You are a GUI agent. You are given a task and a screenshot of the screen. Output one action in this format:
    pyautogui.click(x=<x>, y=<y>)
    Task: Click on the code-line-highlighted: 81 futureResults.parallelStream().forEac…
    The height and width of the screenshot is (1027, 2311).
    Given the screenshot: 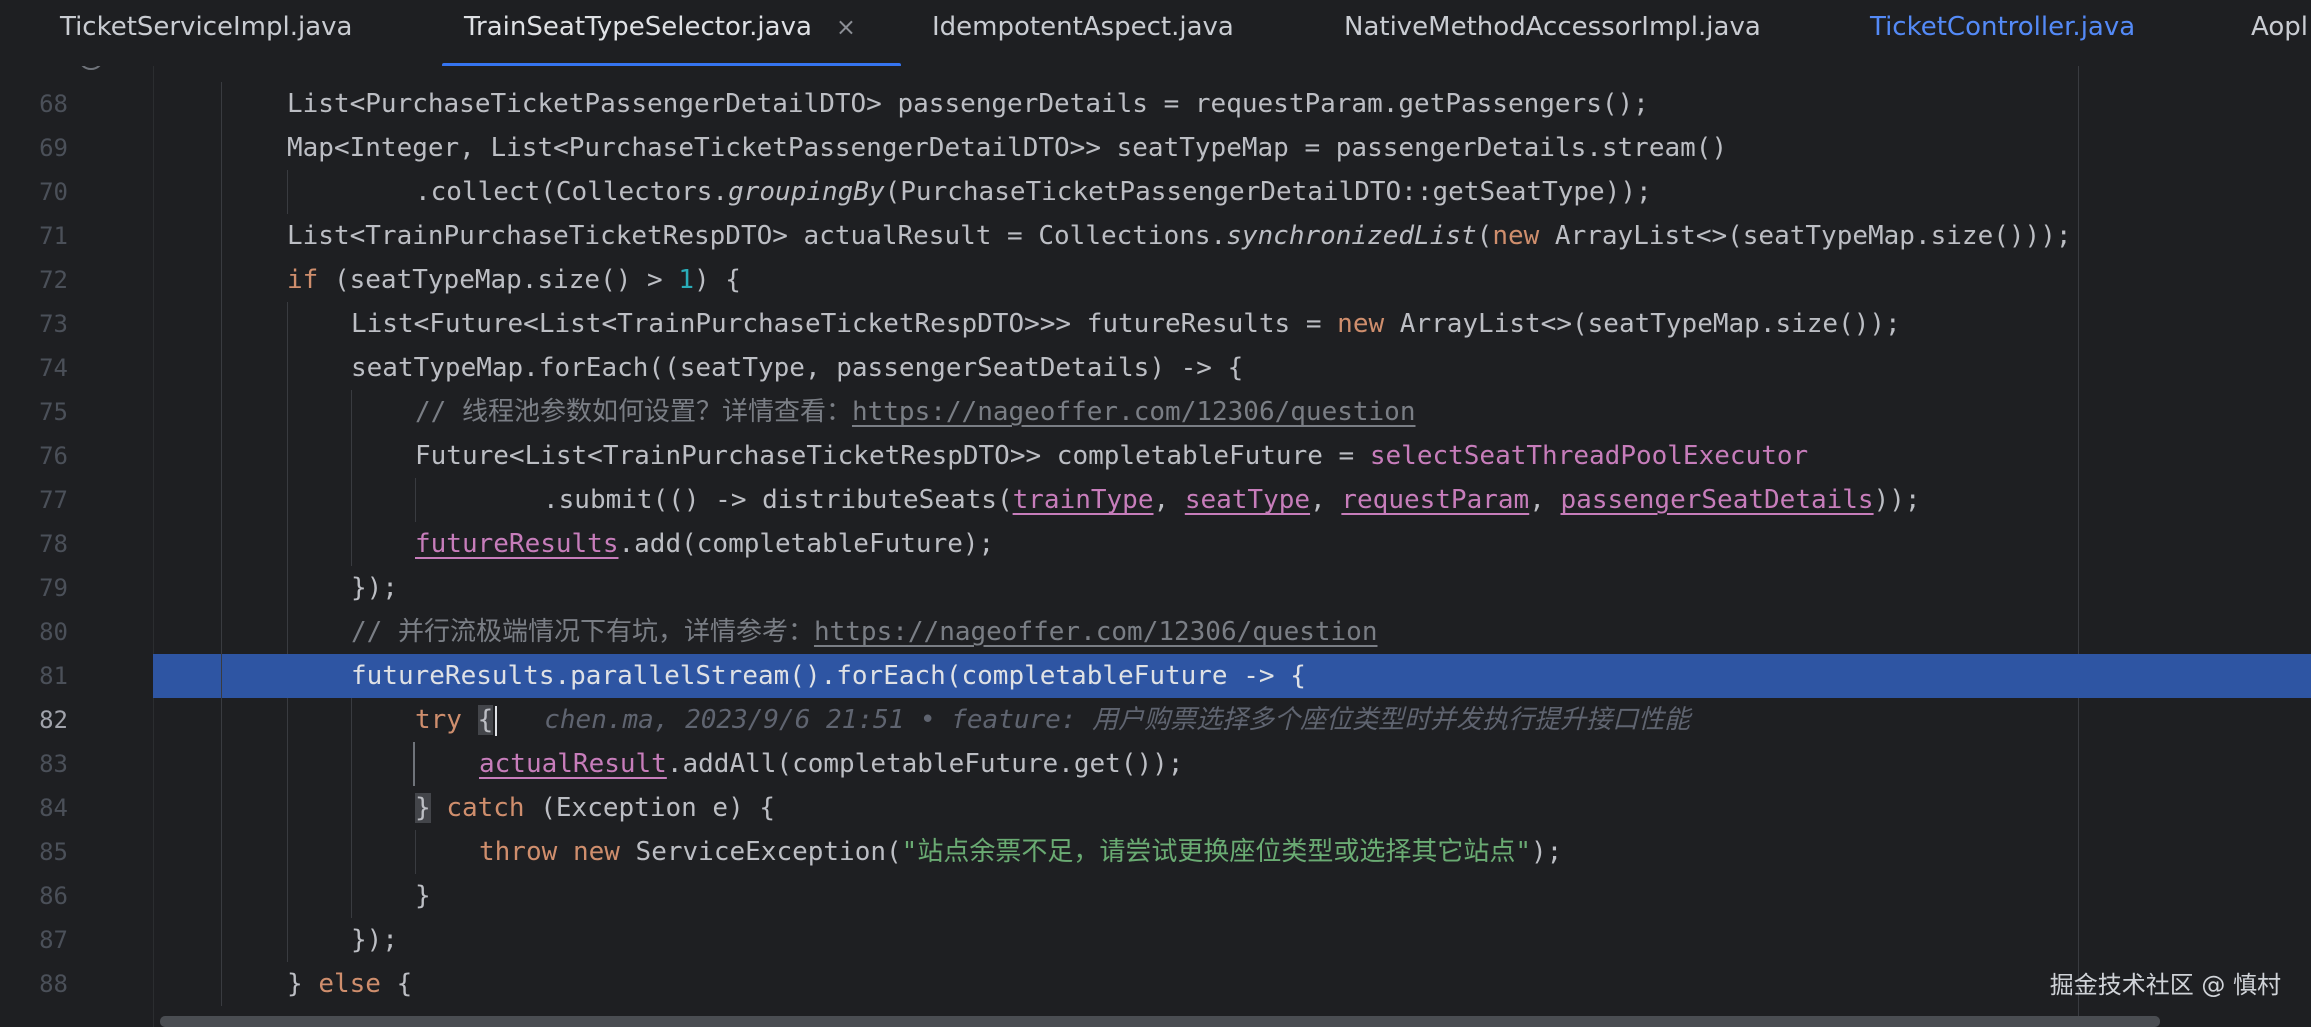 What is the action you would take?
    pyautogui.click(x=1155, y=676)
    